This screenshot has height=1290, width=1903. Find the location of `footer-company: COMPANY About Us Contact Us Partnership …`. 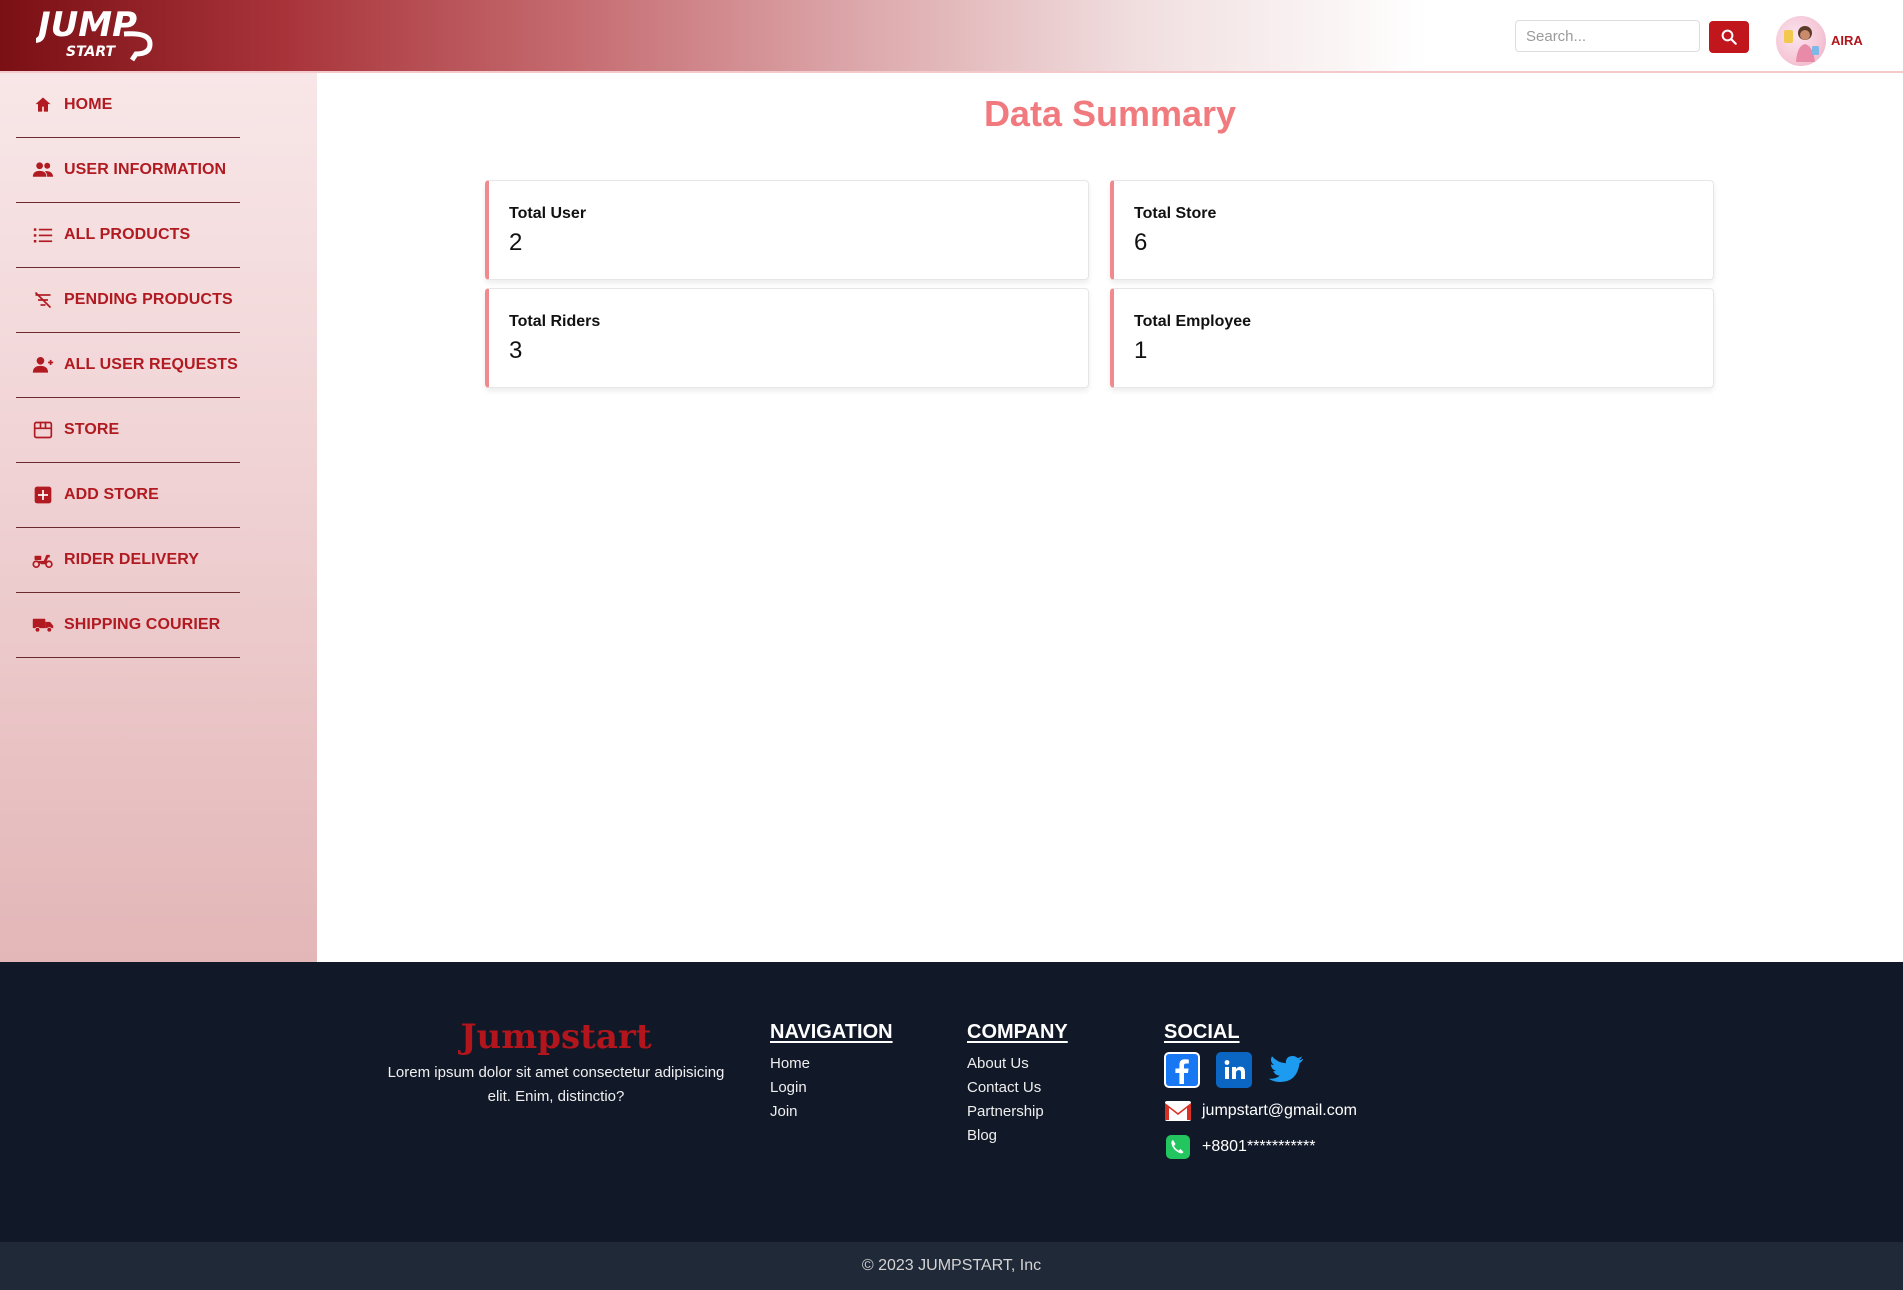

footer-company: COMPANY About Us Contact Us Partnership … is located at coordinates (1017, 1084).